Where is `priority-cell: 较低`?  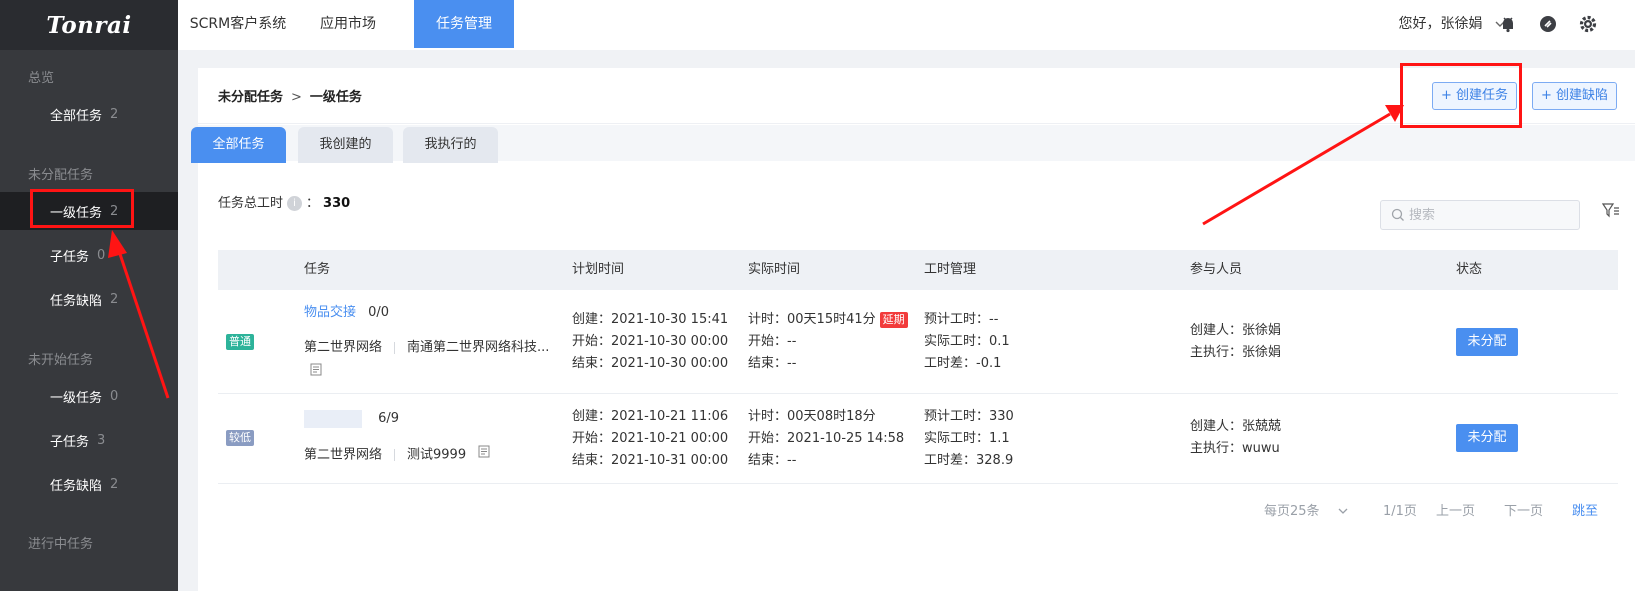 priority-cell: 较低 is located at coordinates (240, 438).